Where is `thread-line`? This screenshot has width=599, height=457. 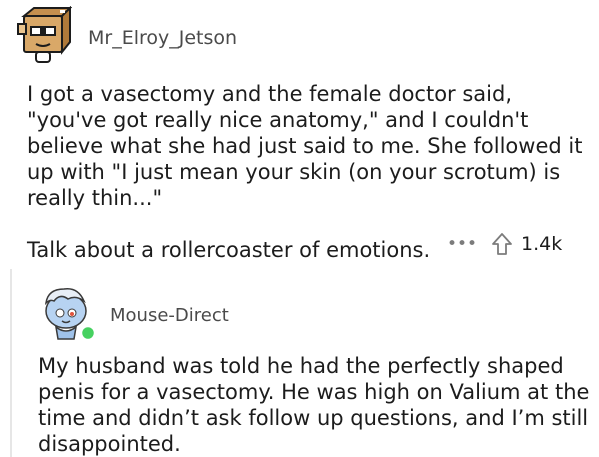 thread-line is located at coordinates (11, 363).